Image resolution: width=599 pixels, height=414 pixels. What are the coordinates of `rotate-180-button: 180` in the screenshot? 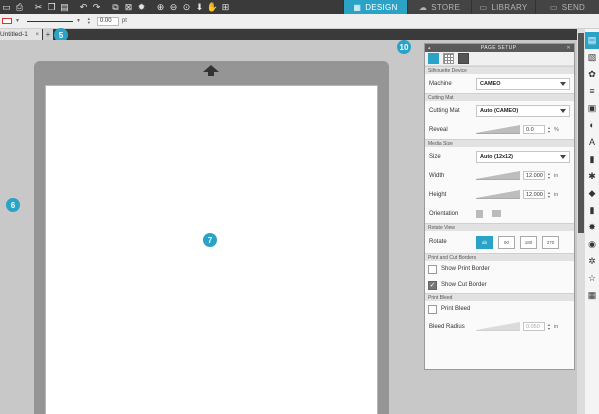 It's located at (528, 242).